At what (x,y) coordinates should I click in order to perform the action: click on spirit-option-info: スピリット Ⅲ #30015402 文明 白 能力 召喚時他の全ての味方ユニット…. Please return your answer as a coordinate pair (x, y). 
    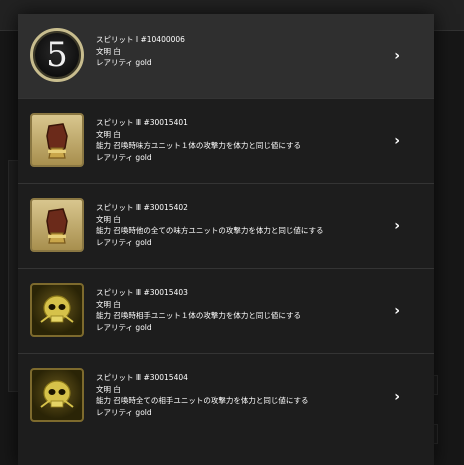
    Looking at the image, I should click on (246, 225).